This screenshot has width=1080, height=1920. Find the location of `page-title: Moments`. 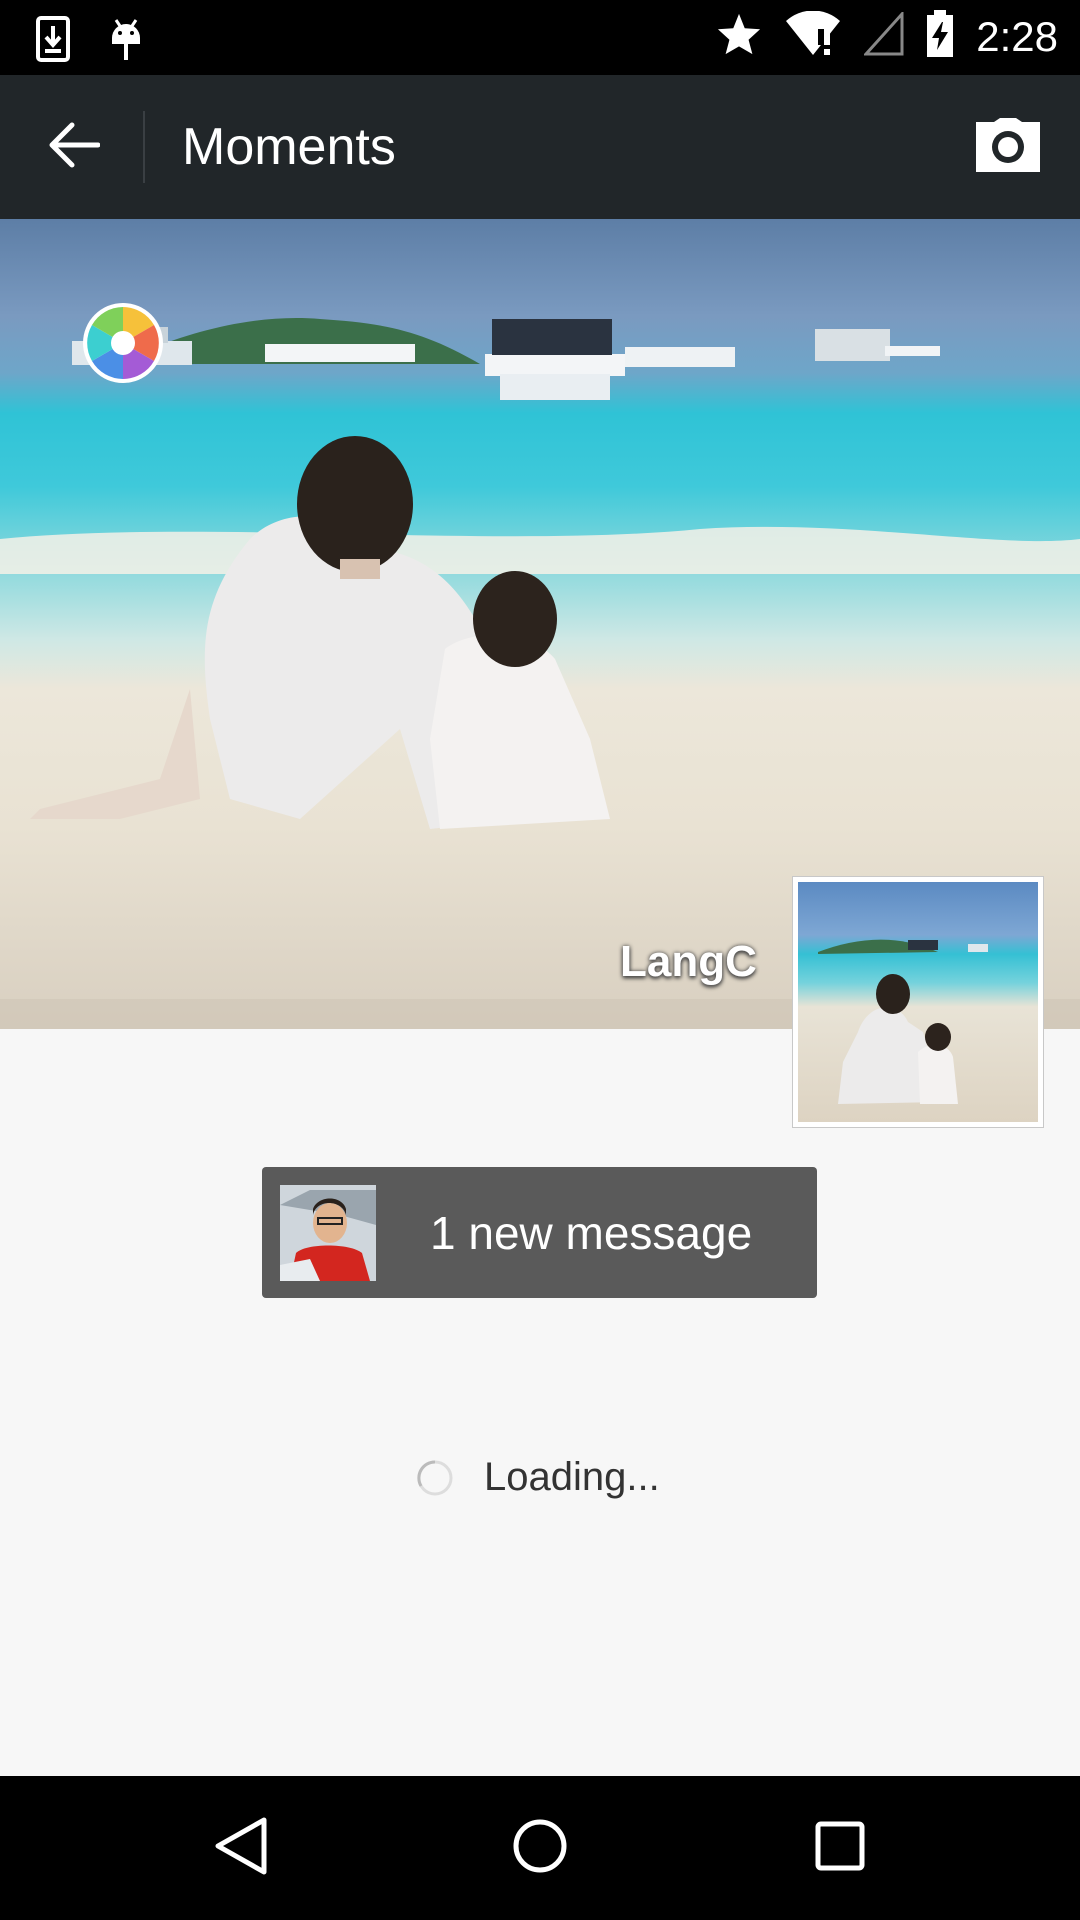

page-title: Moments is located at coordinates (289, 147).